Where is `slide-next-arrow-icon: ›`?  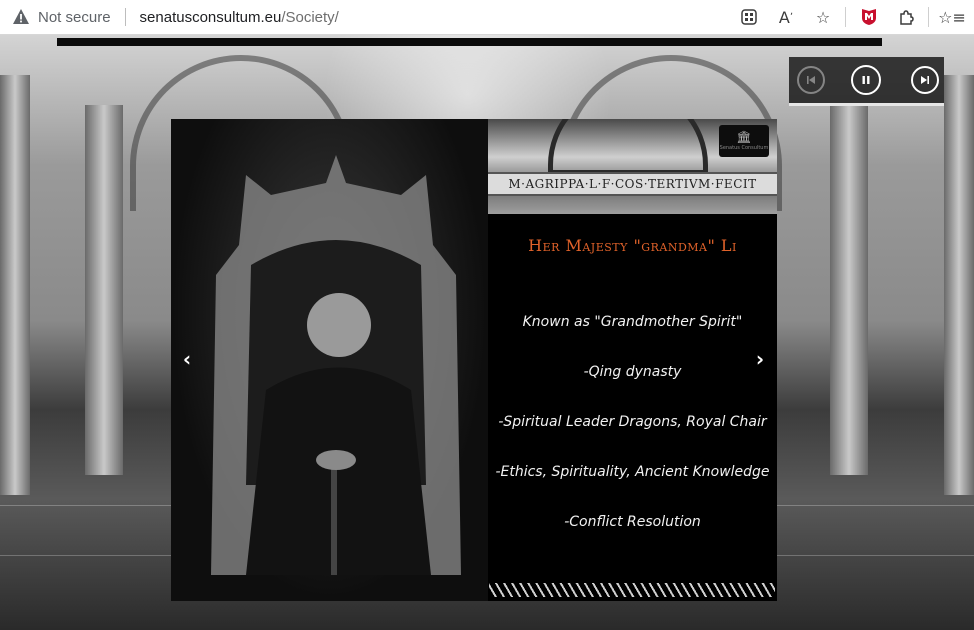
slide-next-arrow-icon: › is located at coordinates (760, 359).